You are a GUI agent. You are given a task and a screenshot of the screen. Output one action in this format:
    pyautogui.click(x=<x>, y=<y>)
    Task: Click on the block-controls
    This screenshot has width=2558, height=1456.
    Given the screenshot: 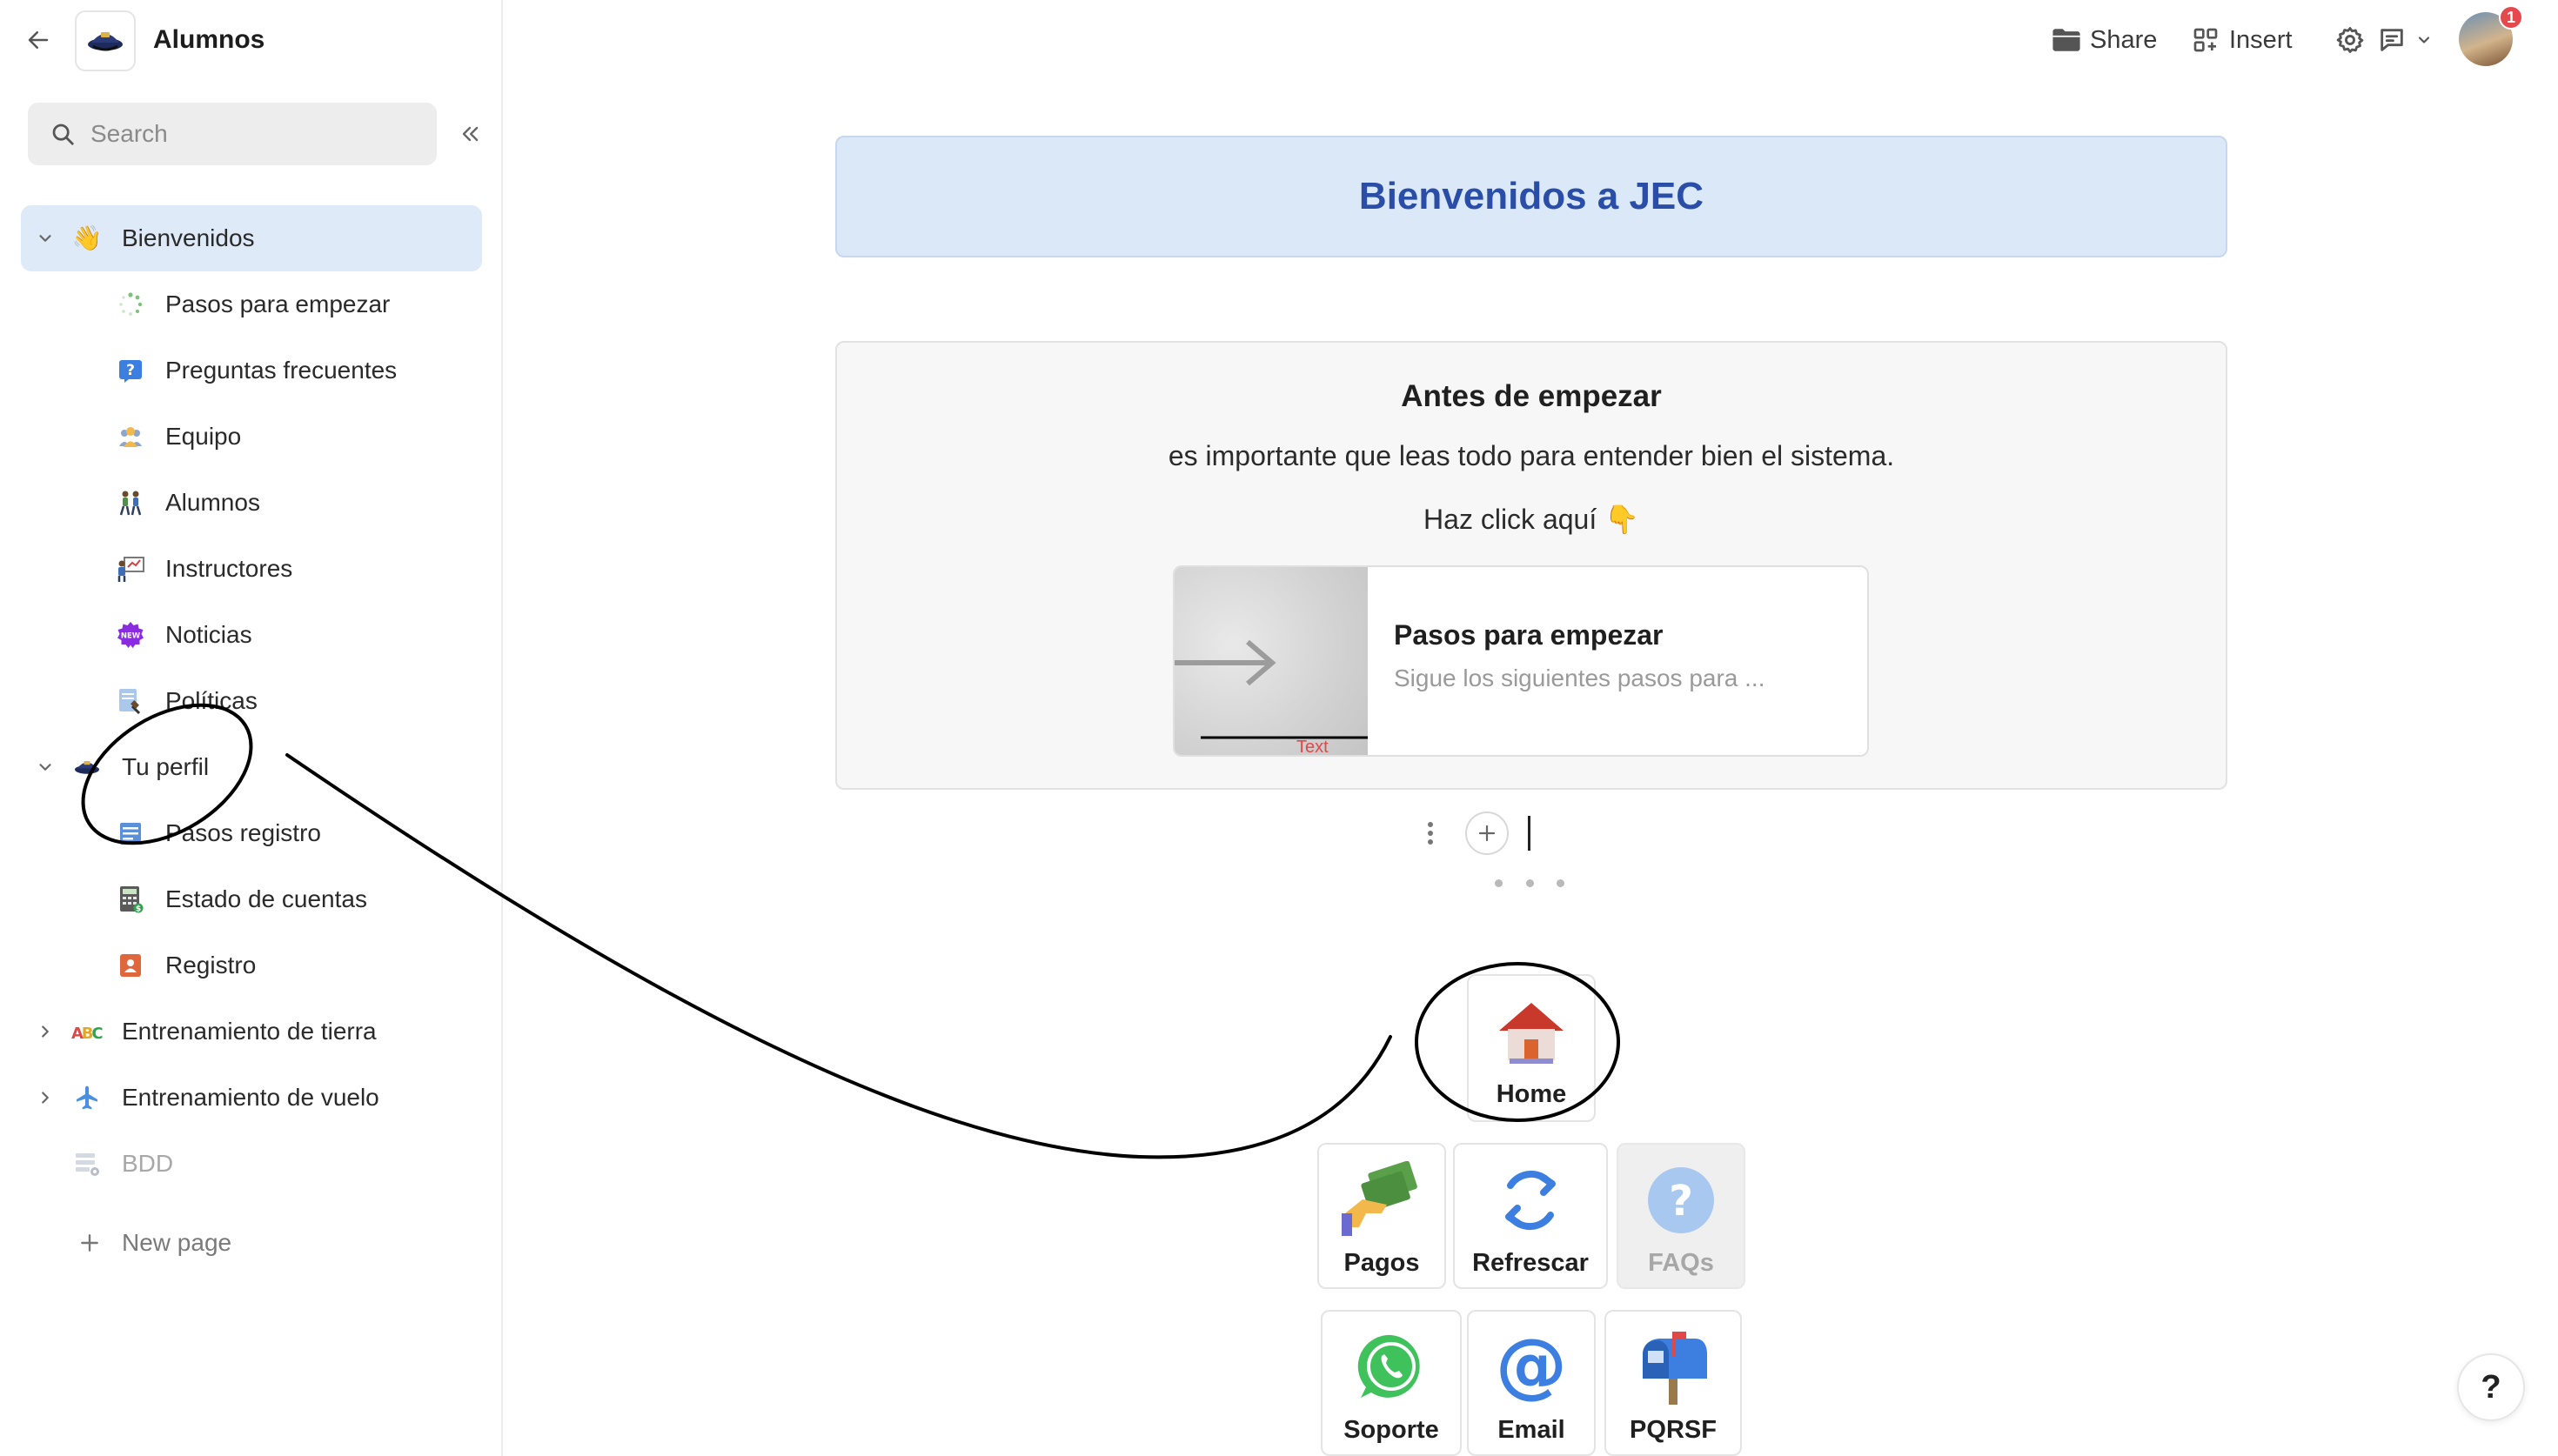 What is the action you would take?
    pyautogui.click(x=1474, y=833)
    